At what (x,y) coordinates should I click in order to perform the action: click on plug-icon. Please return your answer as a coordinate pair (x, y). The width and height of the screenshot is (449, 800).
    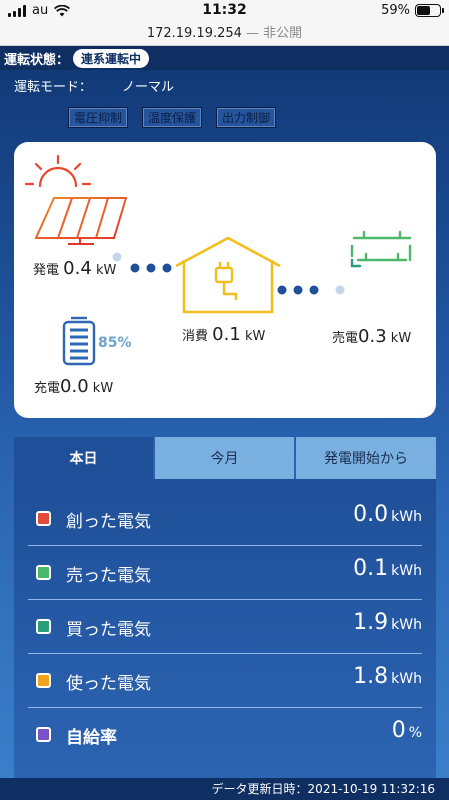
    Looking at the image, I should click on (226, 281).